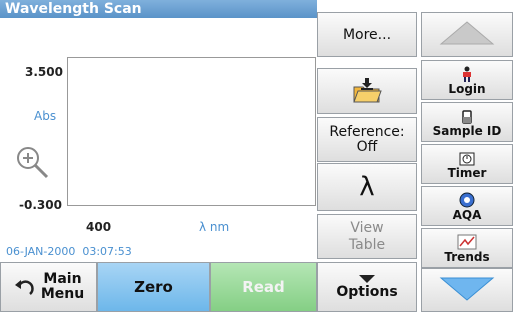  I want to click on view-table-button-label: View Table, so click(367, 236).